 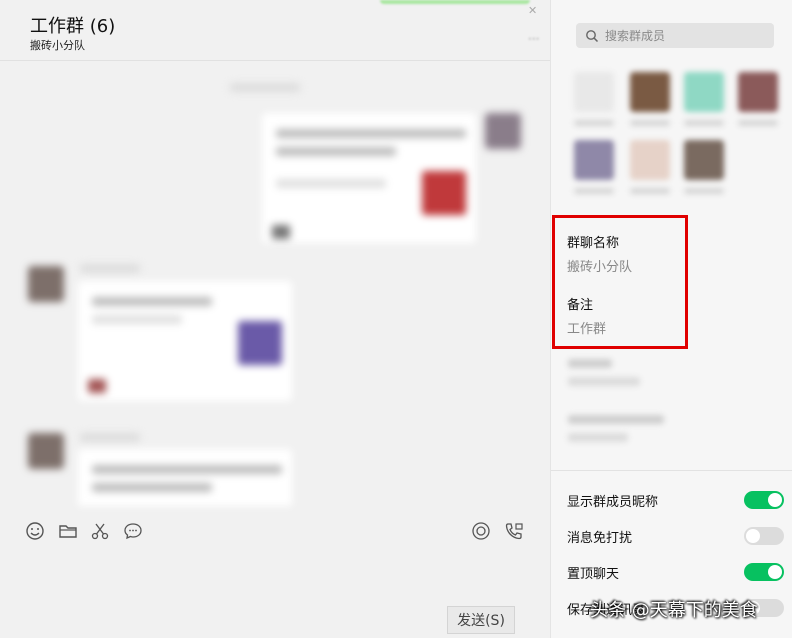 What do you see at coordinates (532, 10) in the screenshot?
I see `close-icon: ✕` at bounding box center [532, 10].